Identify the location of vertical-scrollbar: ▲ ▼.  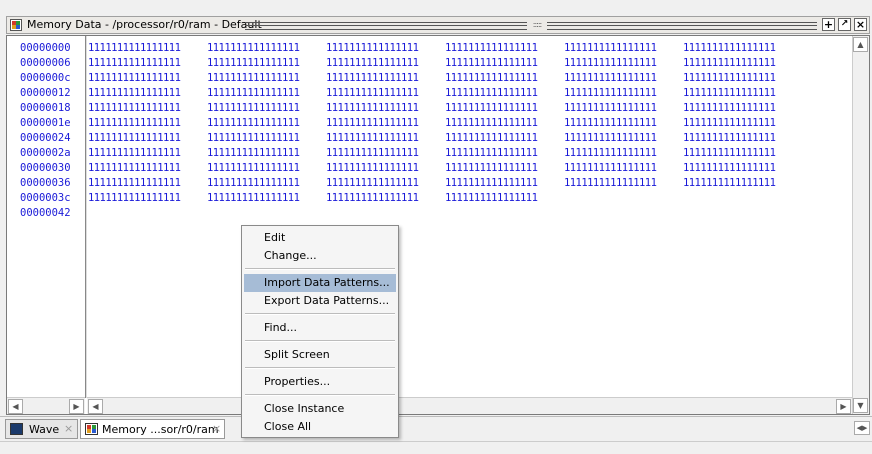
(860, 225).